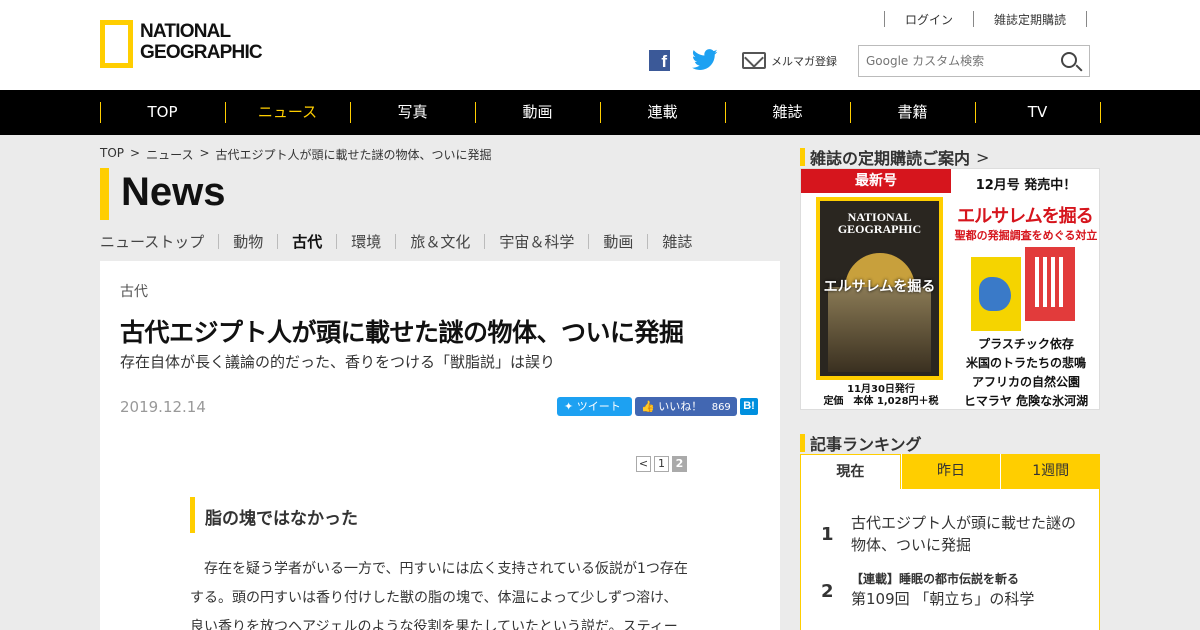 Image resolution: width=1200 pixels, height=630 pixels. Describe the element at coordinates (749, 406) in the screenshot. I see `hatena-bookmark-button: B!` at that location.